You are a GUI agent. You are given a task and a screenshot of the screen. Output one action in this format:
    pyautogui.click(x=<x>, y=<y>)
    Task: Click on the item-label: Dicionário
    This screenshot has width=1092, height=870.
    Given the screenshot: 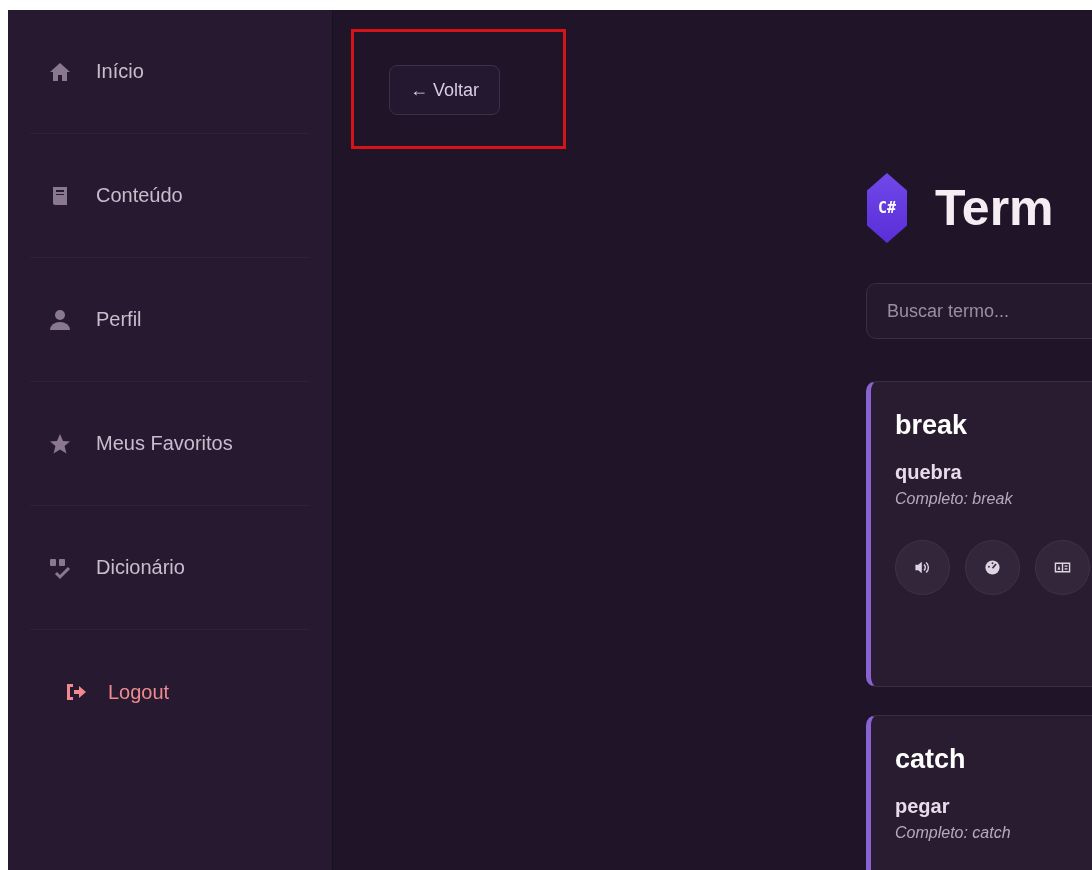 What is the action you would take?
    pyautogui.click(x=140, y=567)
    